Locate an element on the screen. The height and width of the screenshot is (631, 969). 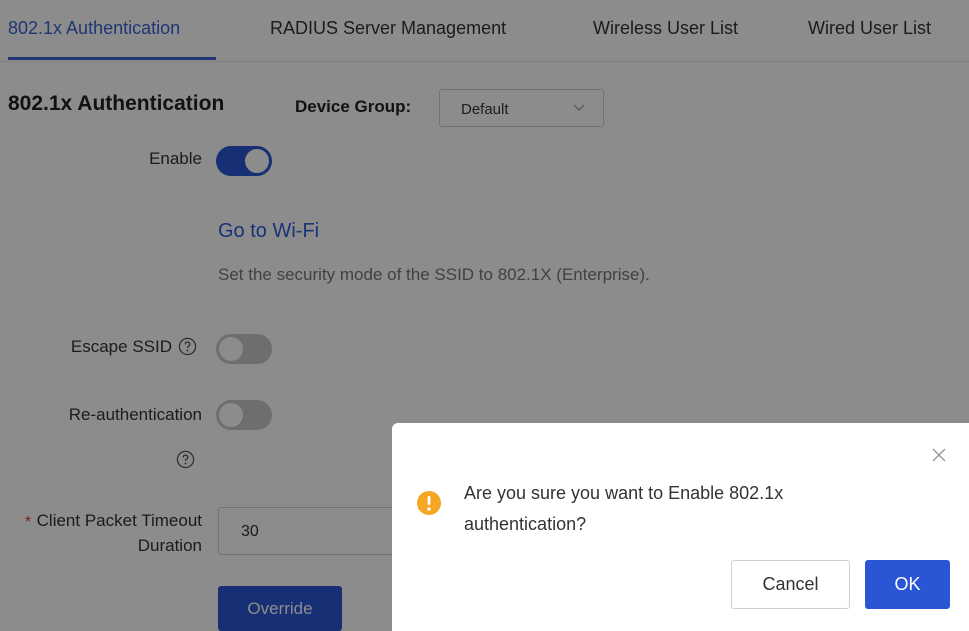
ok-button: OK is located at coordinates (907, 584).